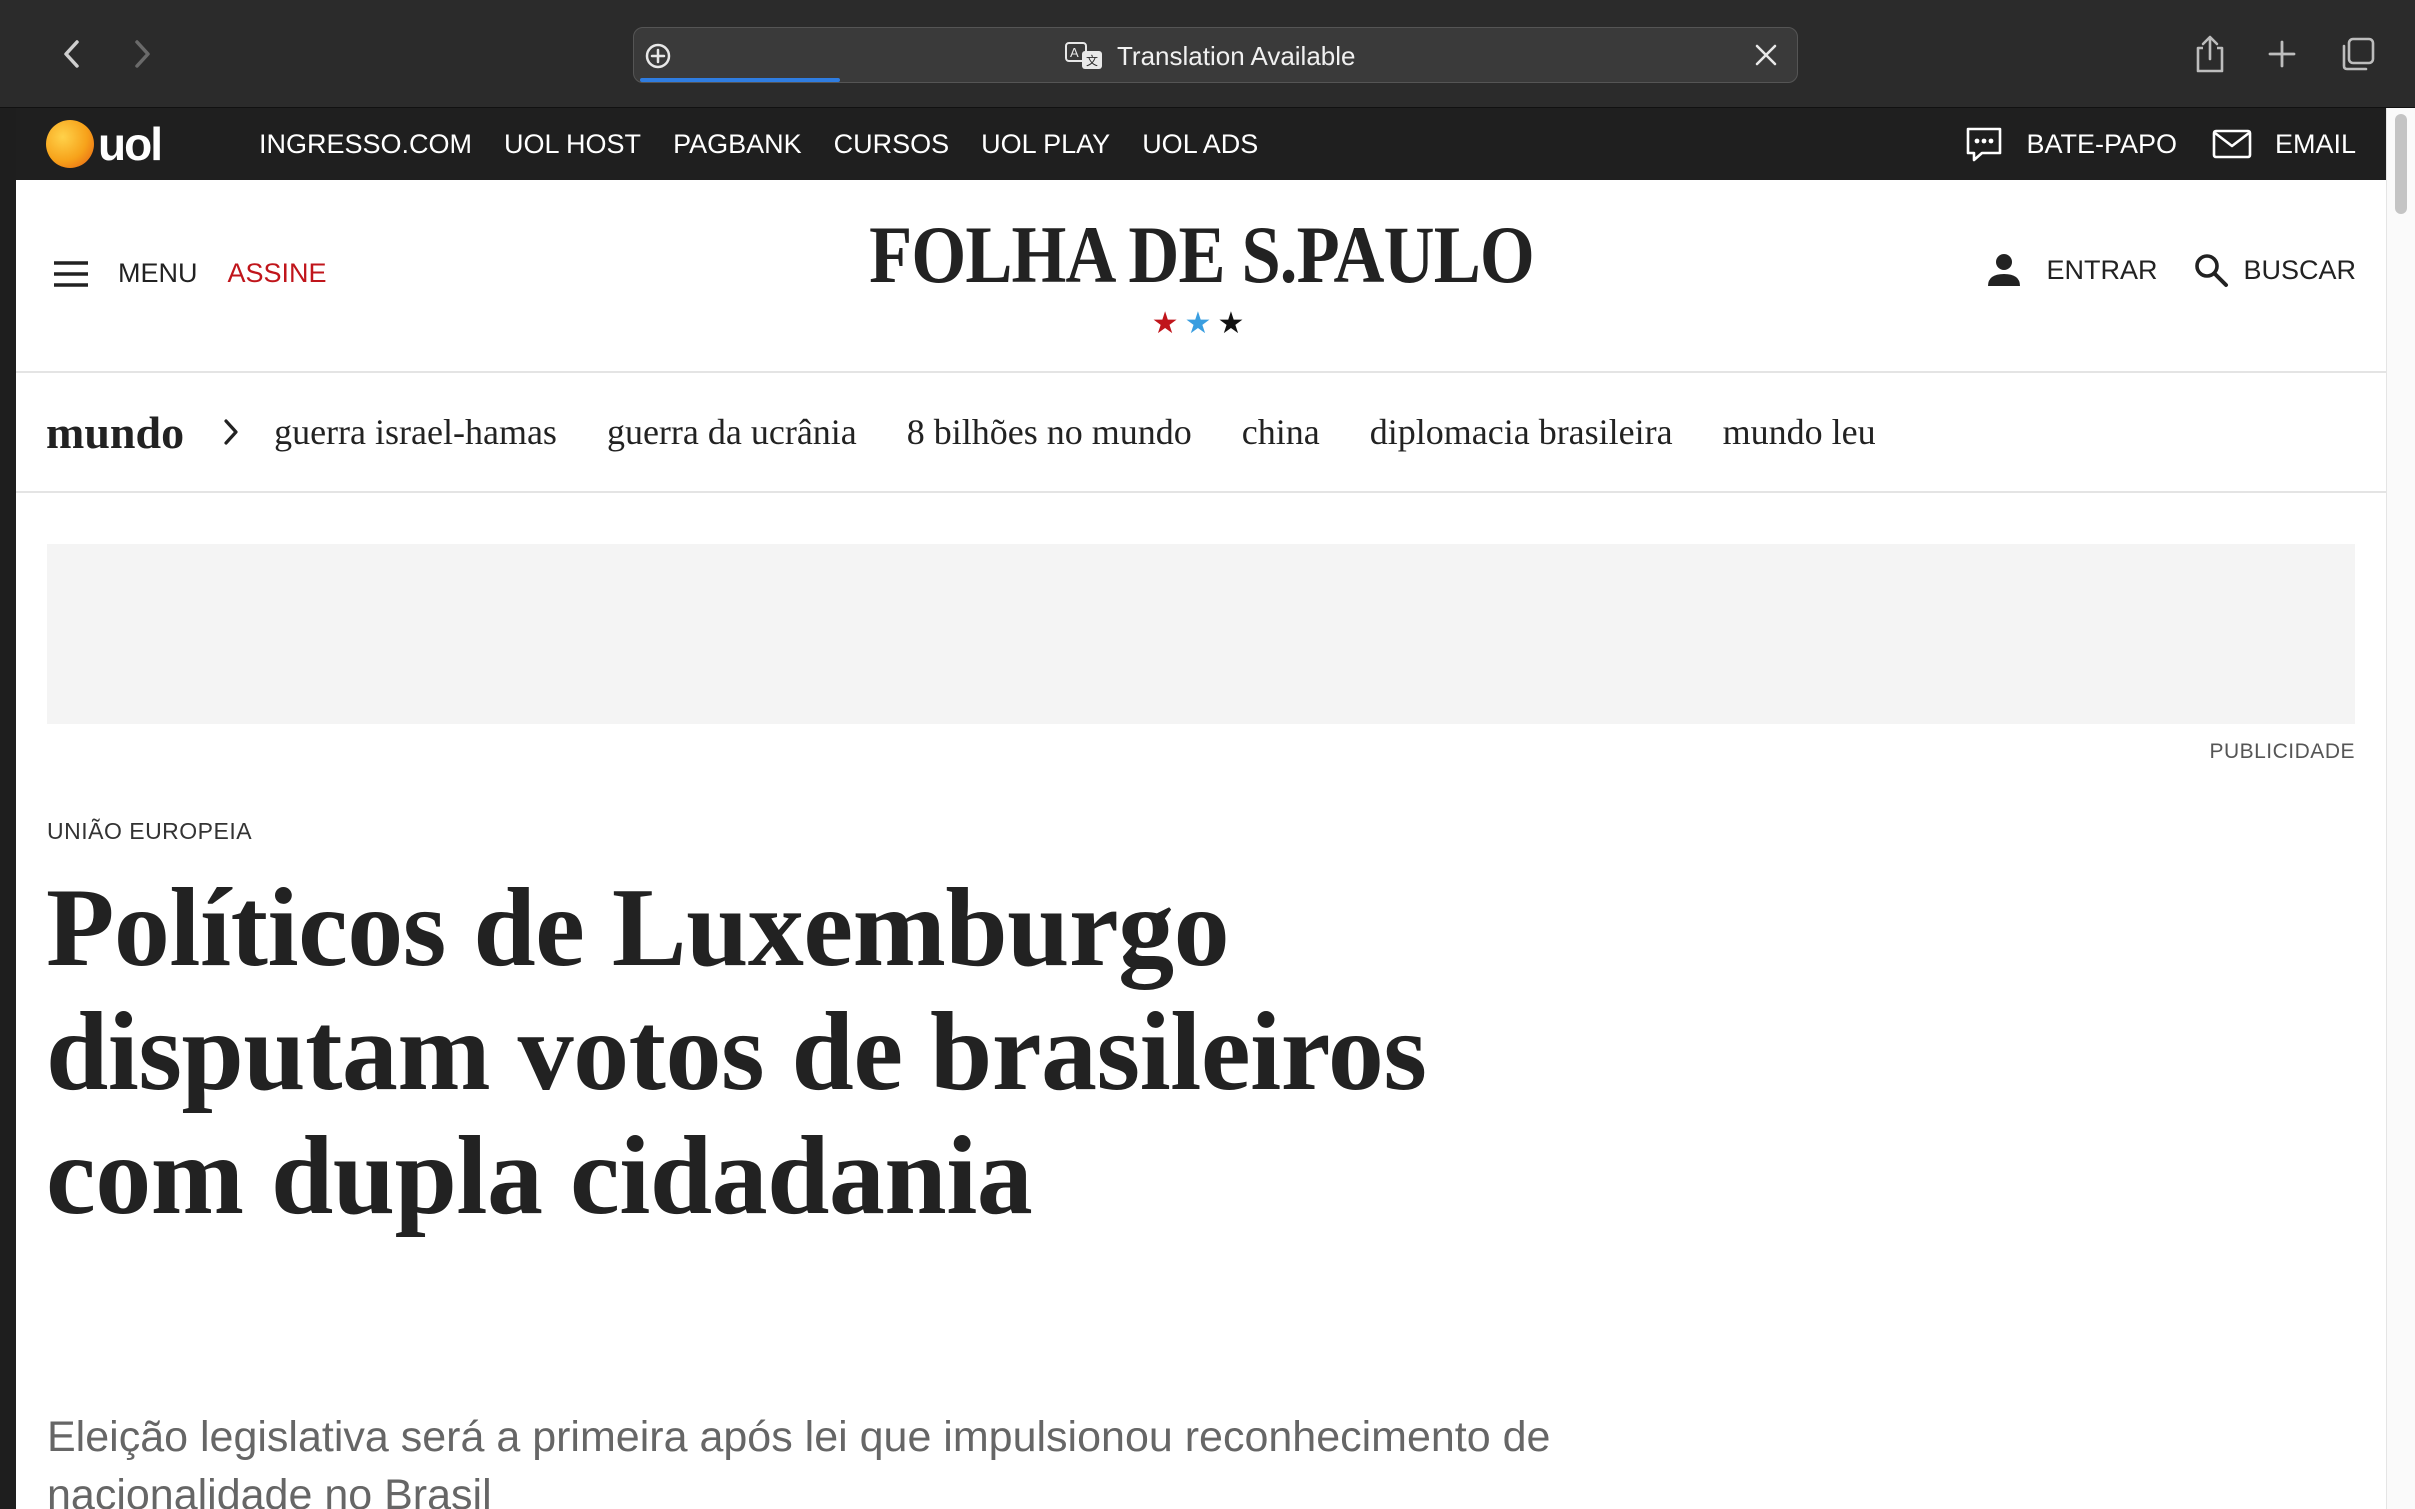  Describe the element at coordinates (365, 144) in the screenshot. I see `uol-link: INGRESSO.COM` at that location.